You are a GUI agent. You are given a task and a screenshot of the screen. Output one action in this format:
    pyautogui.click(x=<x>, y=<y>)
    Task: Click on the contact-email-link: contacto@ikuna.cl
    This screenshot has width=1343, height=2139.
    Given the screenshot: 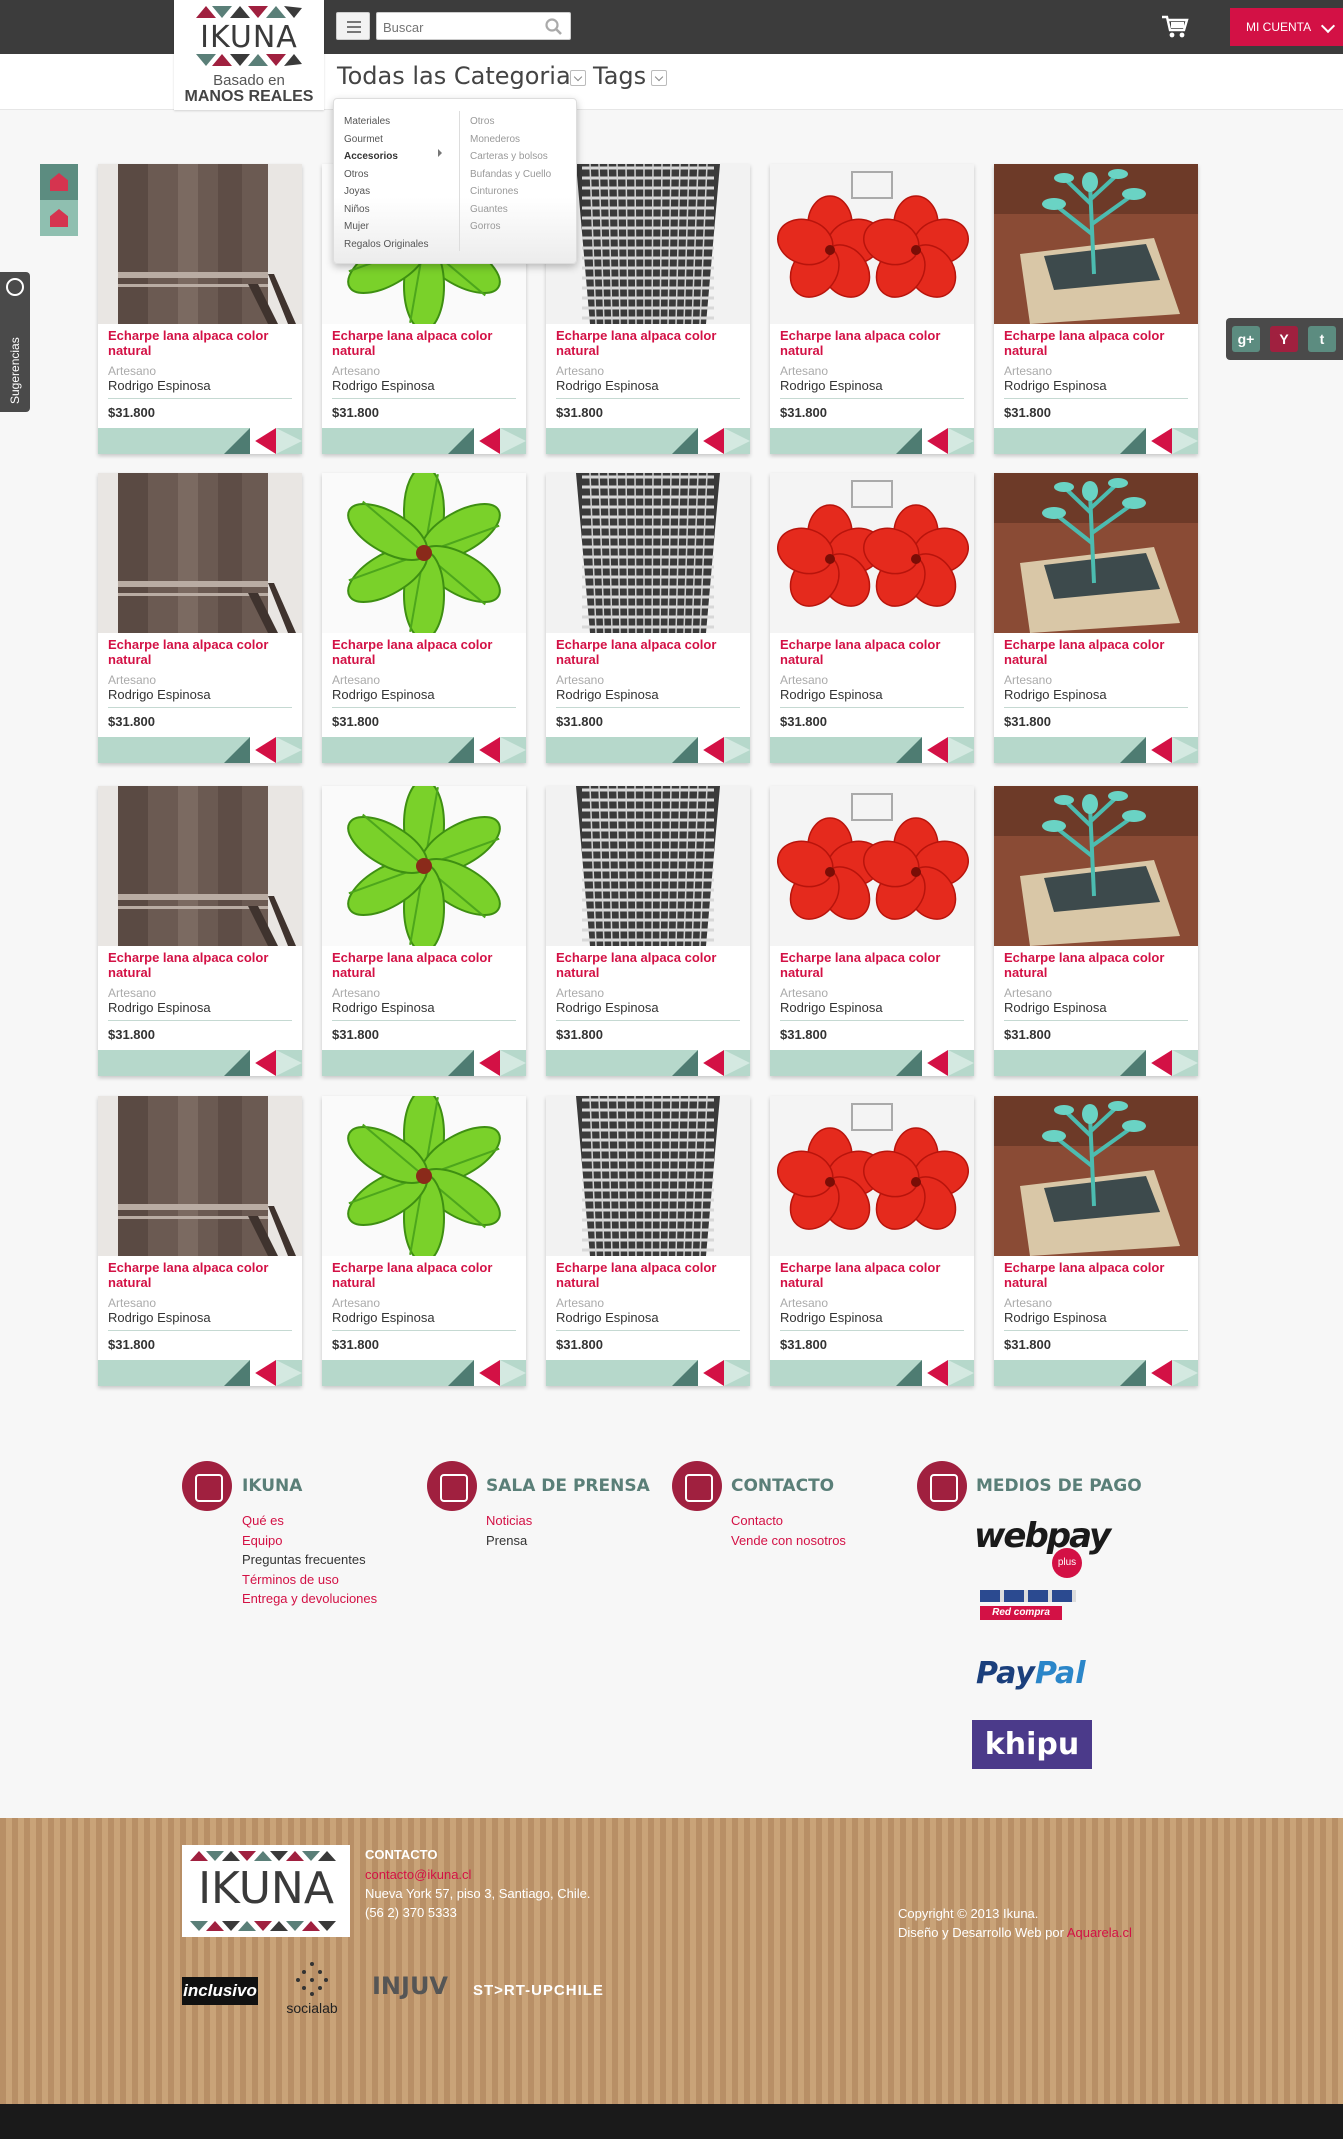 What is the action you would take?
    pyautogui.click(x=418, y=1874)
    